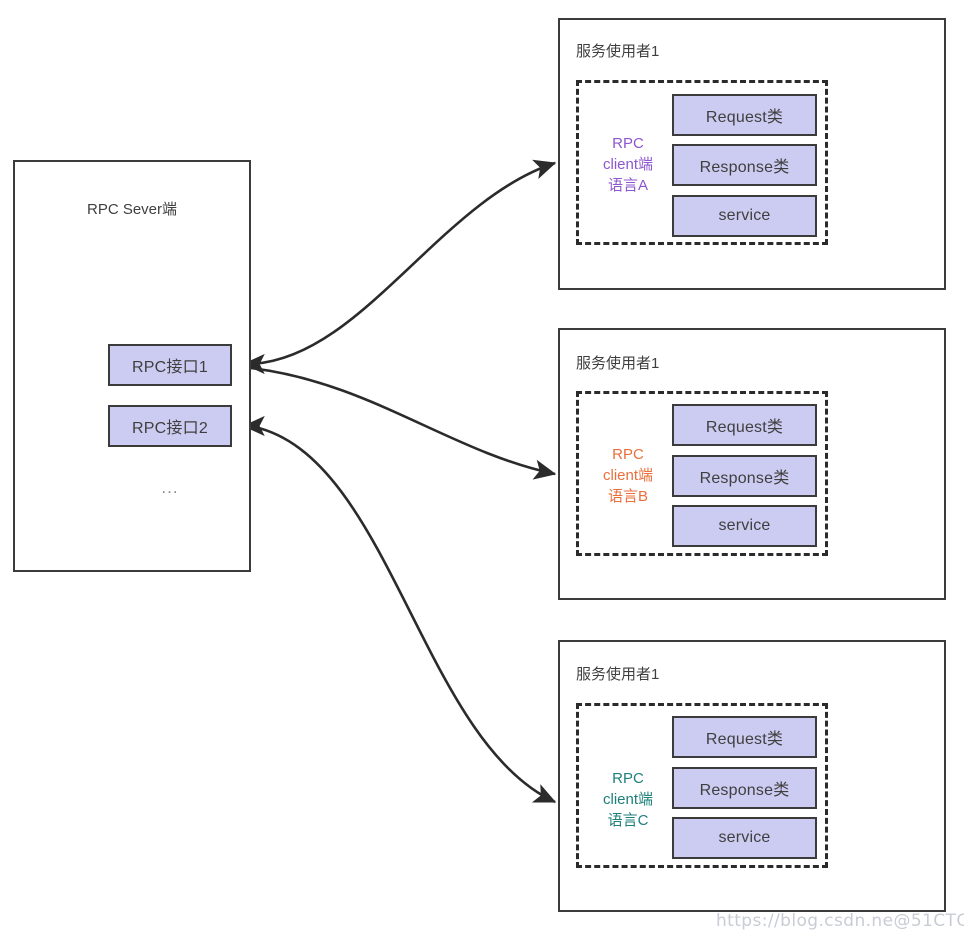  I want to click on consumer-title-1: 服务使用者1, so click(618, 51).